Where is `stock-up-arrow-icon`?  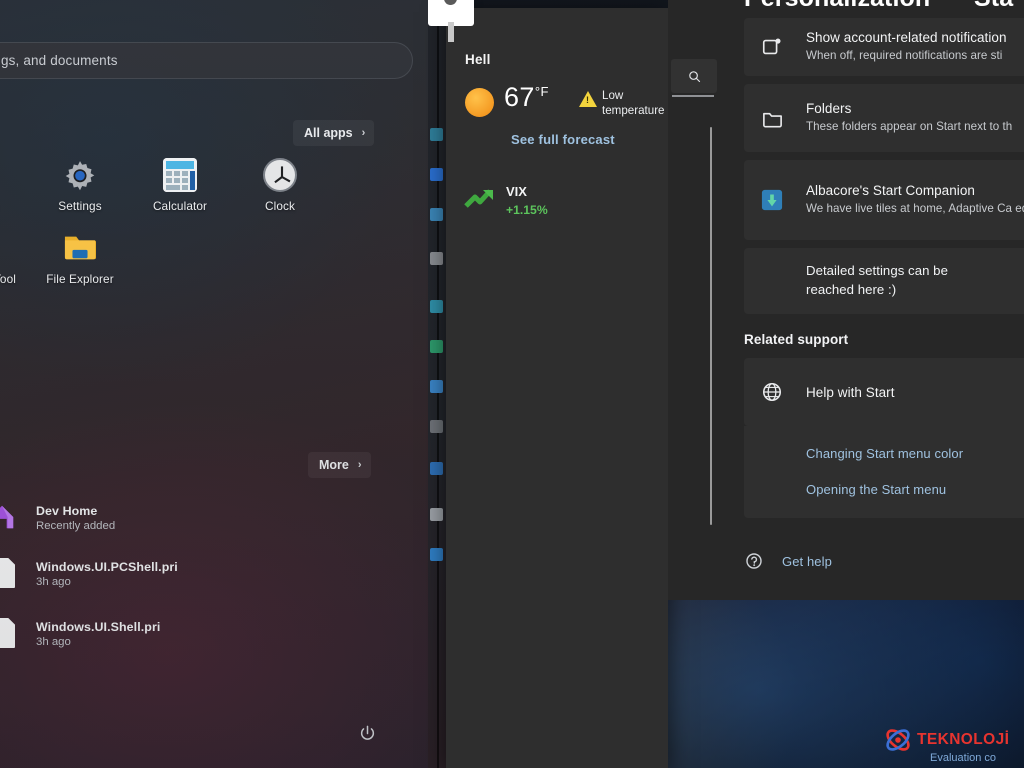
stock-up-arrow-icon is located at coordinates (480, 198).